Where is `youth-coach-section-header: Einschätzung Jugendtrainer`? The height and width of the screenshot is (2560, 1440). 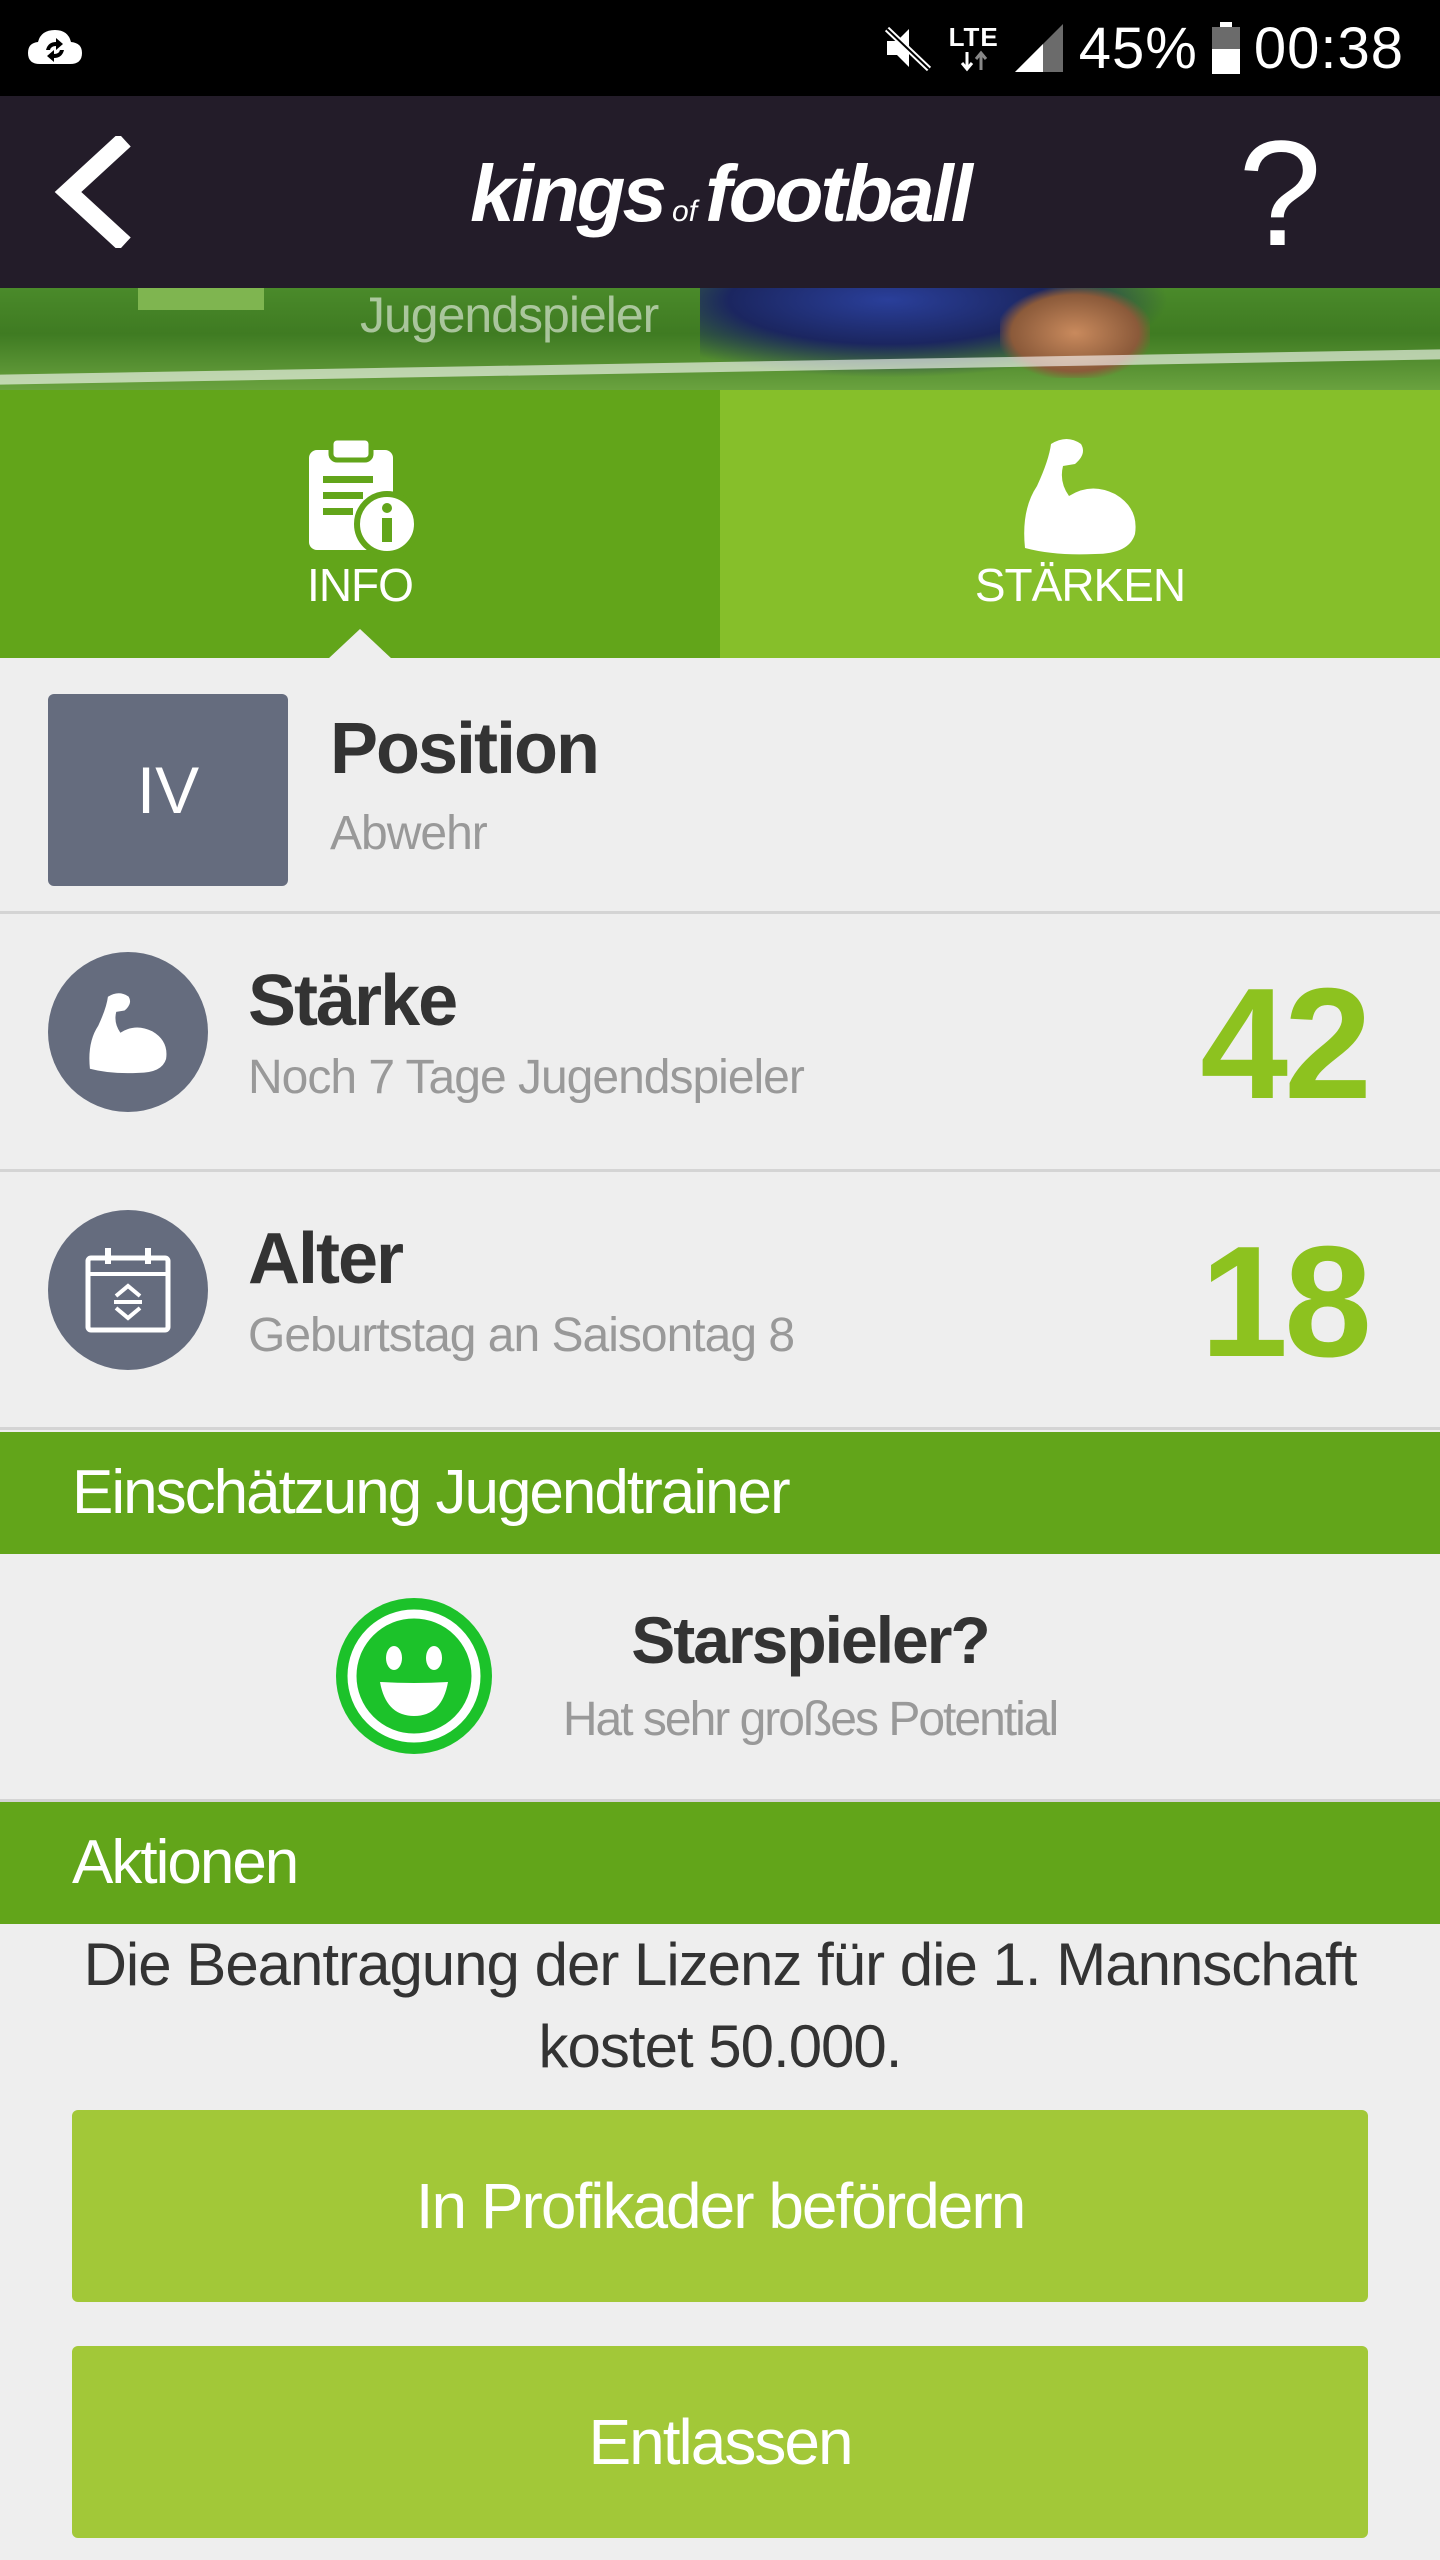
youth-coach-section-header: Einschätzung Jugendtrainer is located at coordinates (720, 1493).